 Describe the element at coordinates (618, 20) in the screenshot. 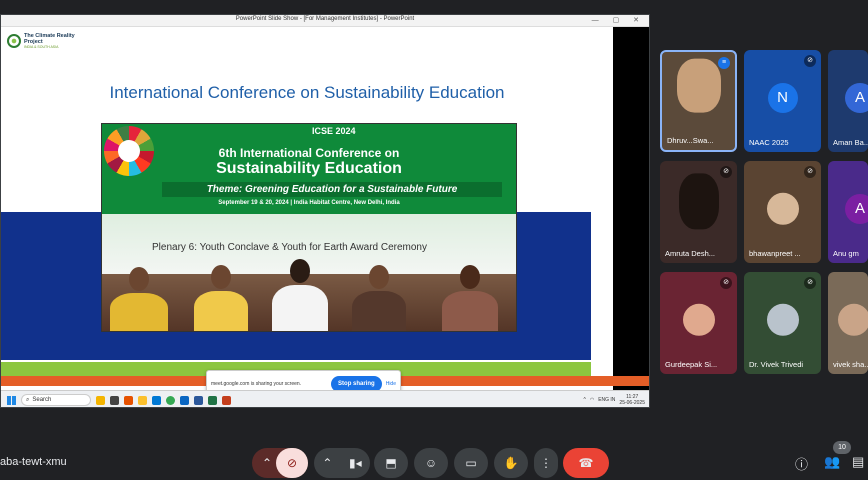

I see `window-controls: — ▢ ✕` at that location.